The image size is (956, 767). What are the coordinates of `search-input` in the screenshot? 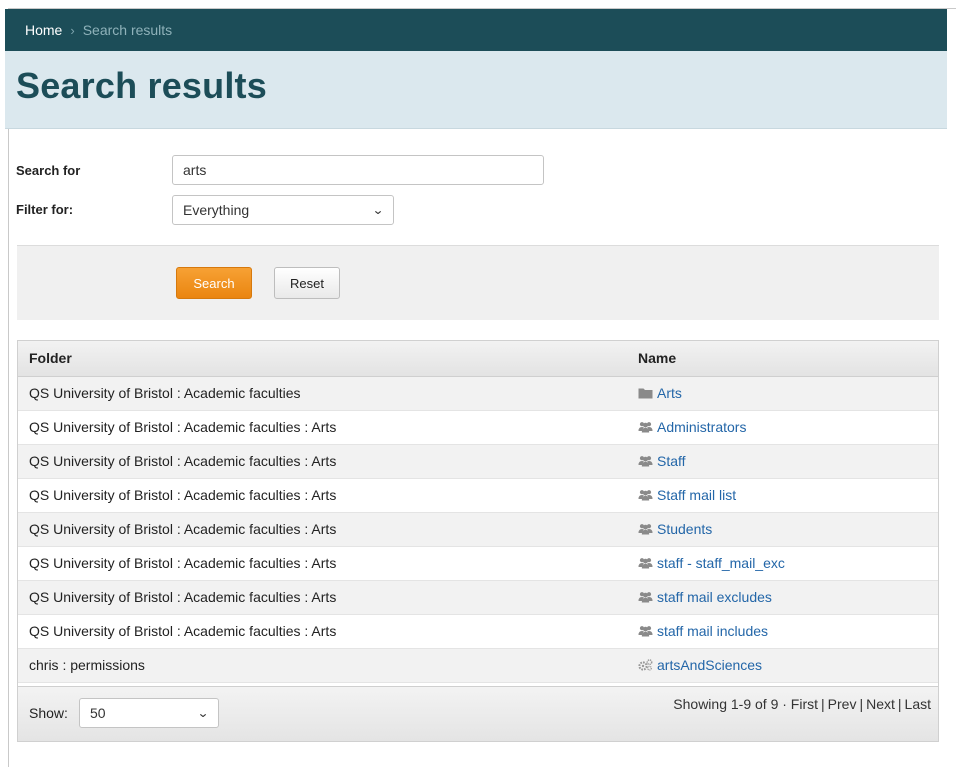 It's located at (358, 170).